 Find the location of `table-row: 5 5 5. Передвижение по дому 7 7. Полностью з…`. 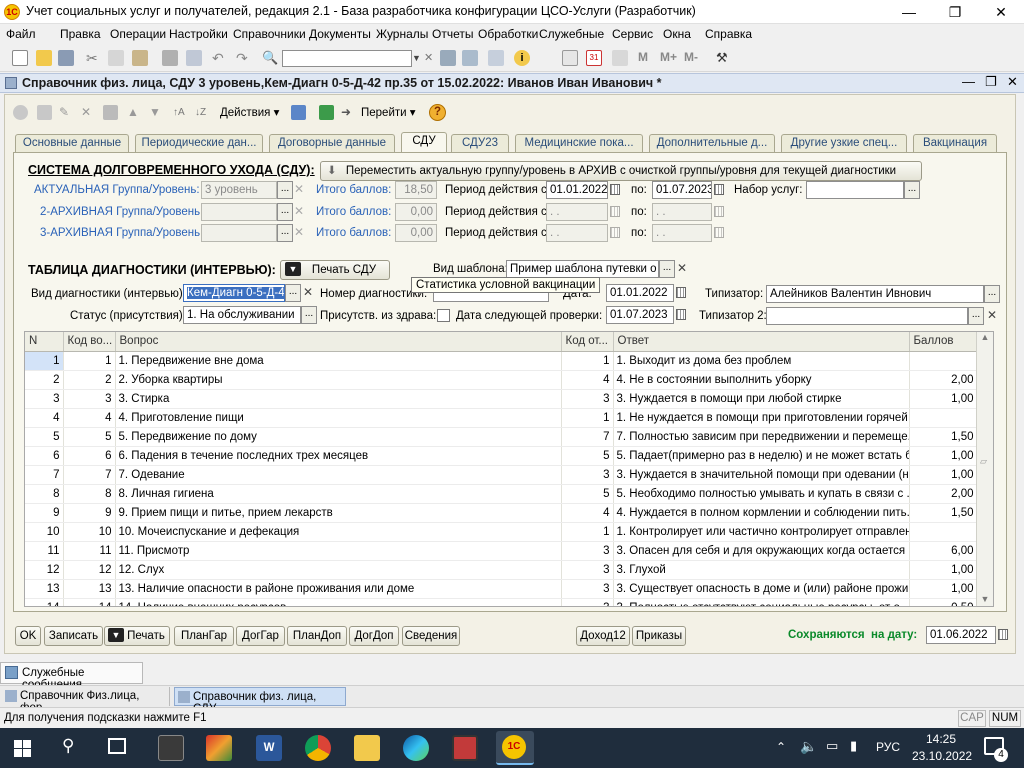

table-row: 5 5 5. Передвижение по дому 7 7. Полностью з… is located at coordinates (501, 437).